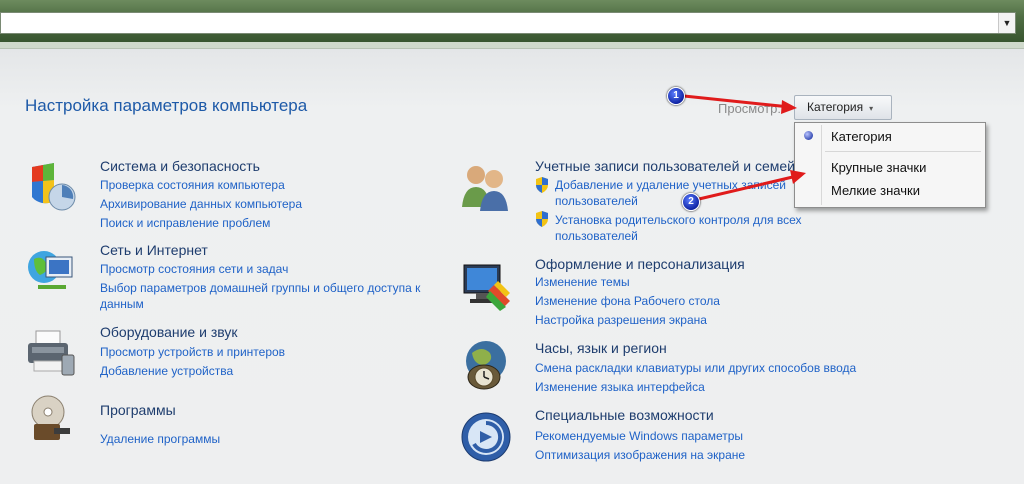  Describe the element at coordinates (50, 420) in the screenshot. I see `programs-disk-icon` at that location.